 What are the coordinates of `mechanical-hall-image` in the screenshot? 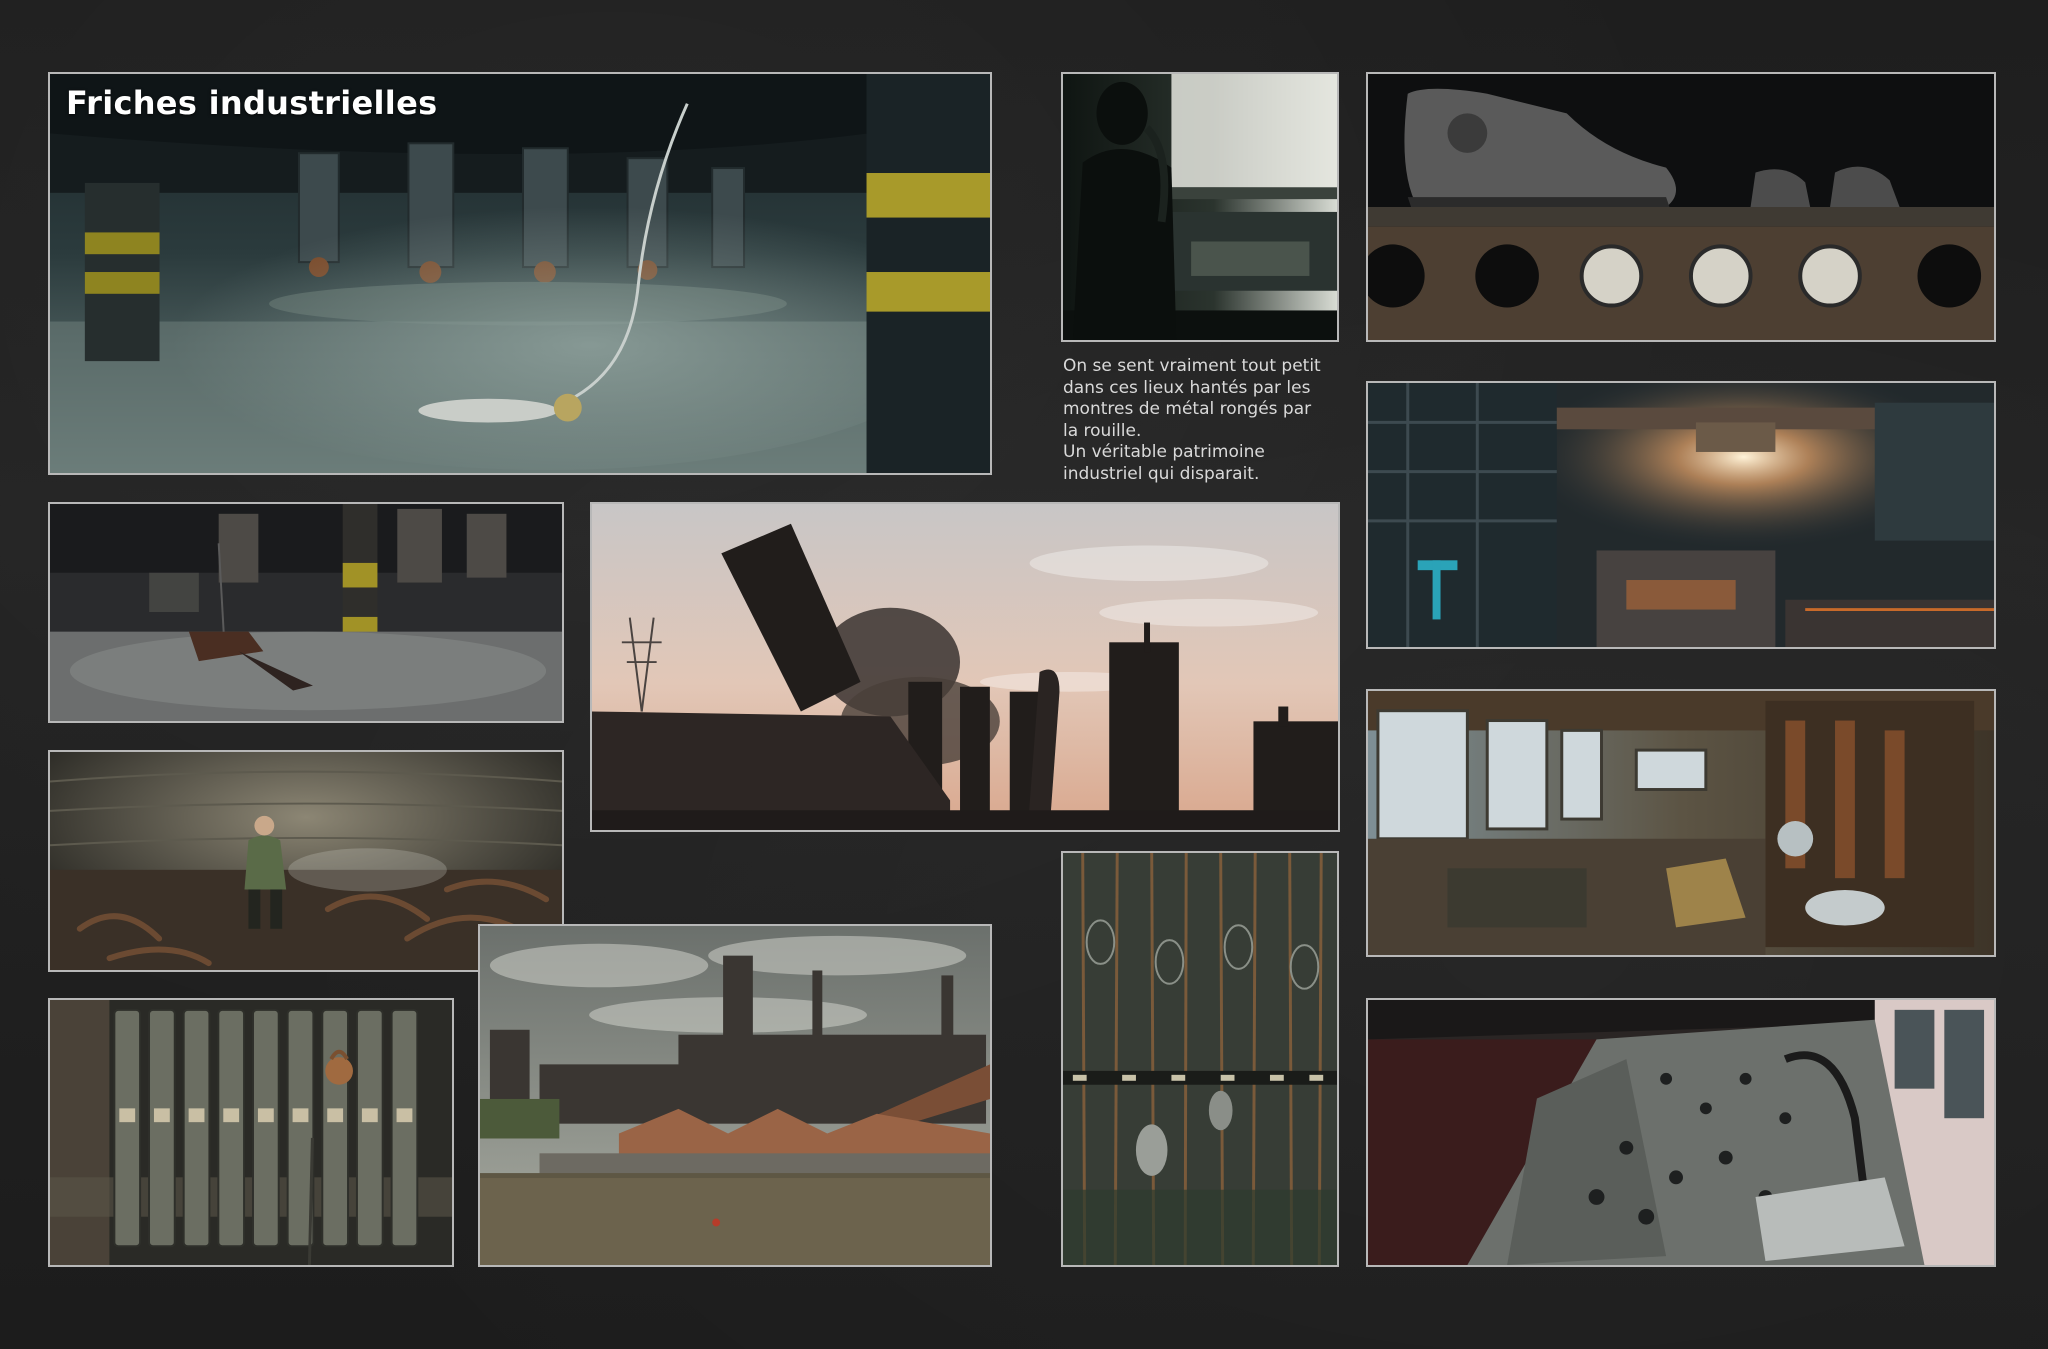 It's located at (1681, 823).